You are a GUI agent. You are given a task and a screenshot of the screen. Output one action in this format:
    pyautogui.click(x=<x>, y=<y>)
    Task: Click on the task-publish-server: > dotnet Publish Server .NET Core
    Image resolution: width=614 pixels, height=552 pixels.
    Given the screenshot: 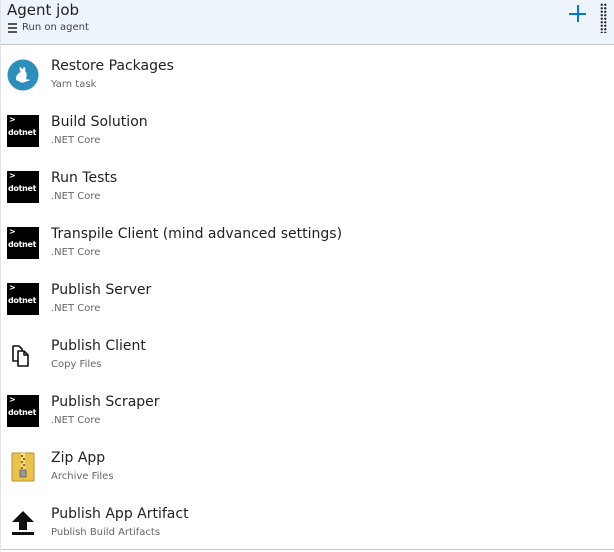 What is the action you would take?
    pyautogui.click(x=307, y=299)
    